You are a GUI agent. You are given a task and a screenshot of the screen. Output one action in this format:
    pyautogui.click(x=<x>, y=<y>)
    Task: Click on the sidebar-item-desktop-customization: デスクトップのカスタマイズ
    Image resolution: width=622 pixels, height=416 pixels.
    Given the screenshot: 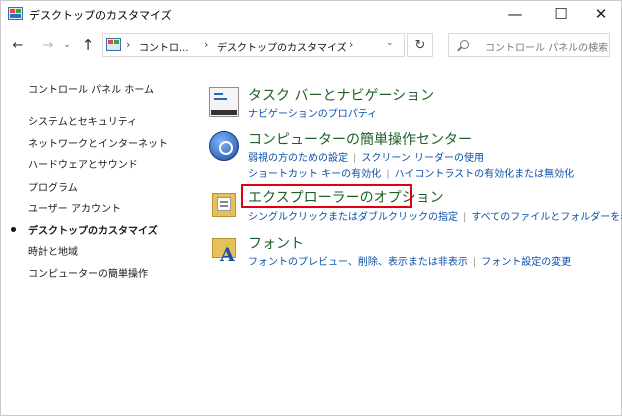 What is the action you would take?
    pyautogui.click(x=93, y=231)
    